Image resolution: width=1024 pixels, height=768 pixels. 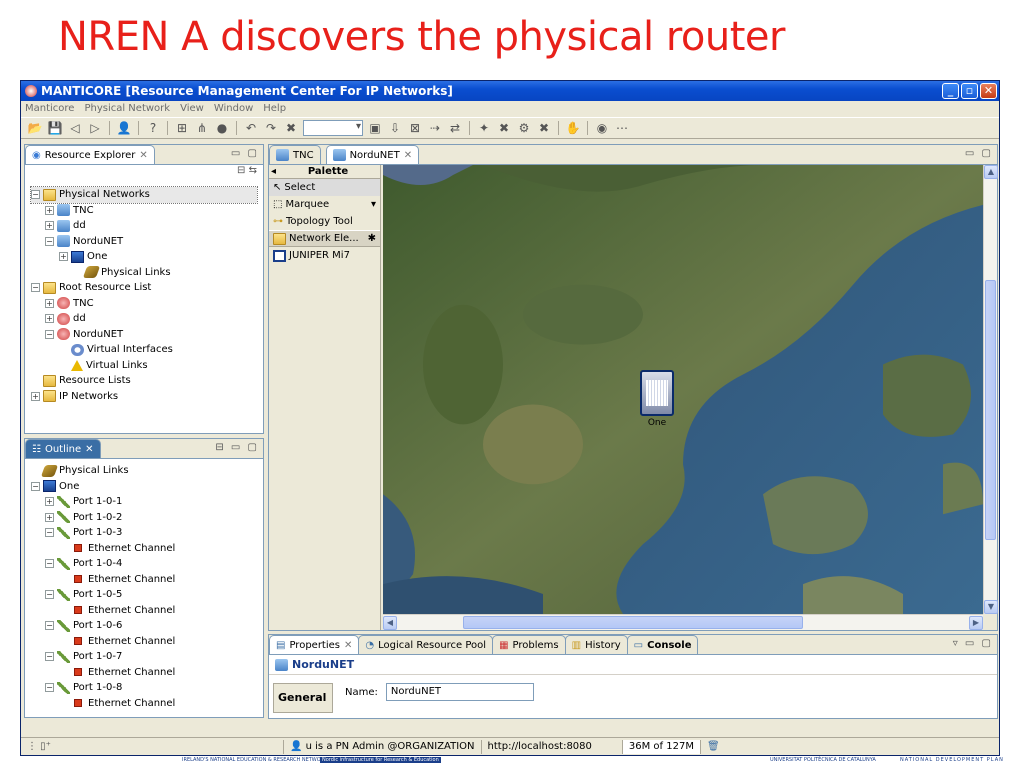 What do you see at coordinates (182, 128) in the screenshot?
I see `topology-icon: ⊞` at bounding box center [182, 128].